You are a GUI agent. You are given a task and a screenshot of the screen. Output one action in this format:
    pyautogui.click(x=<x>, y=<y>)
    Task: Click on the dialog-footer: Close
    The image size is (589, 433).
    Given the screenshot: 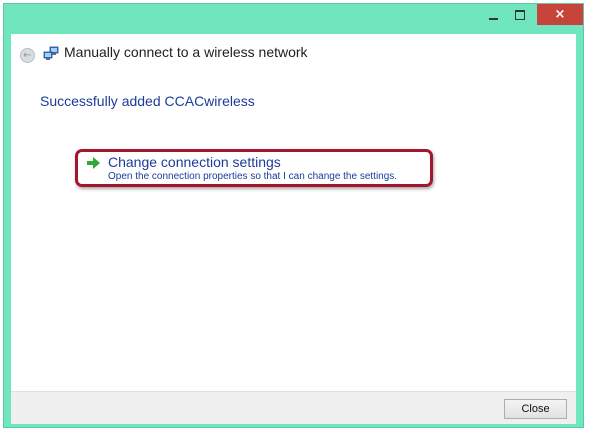 What is the action you would take?
    pyautogui.click(x=293, y=407)
    